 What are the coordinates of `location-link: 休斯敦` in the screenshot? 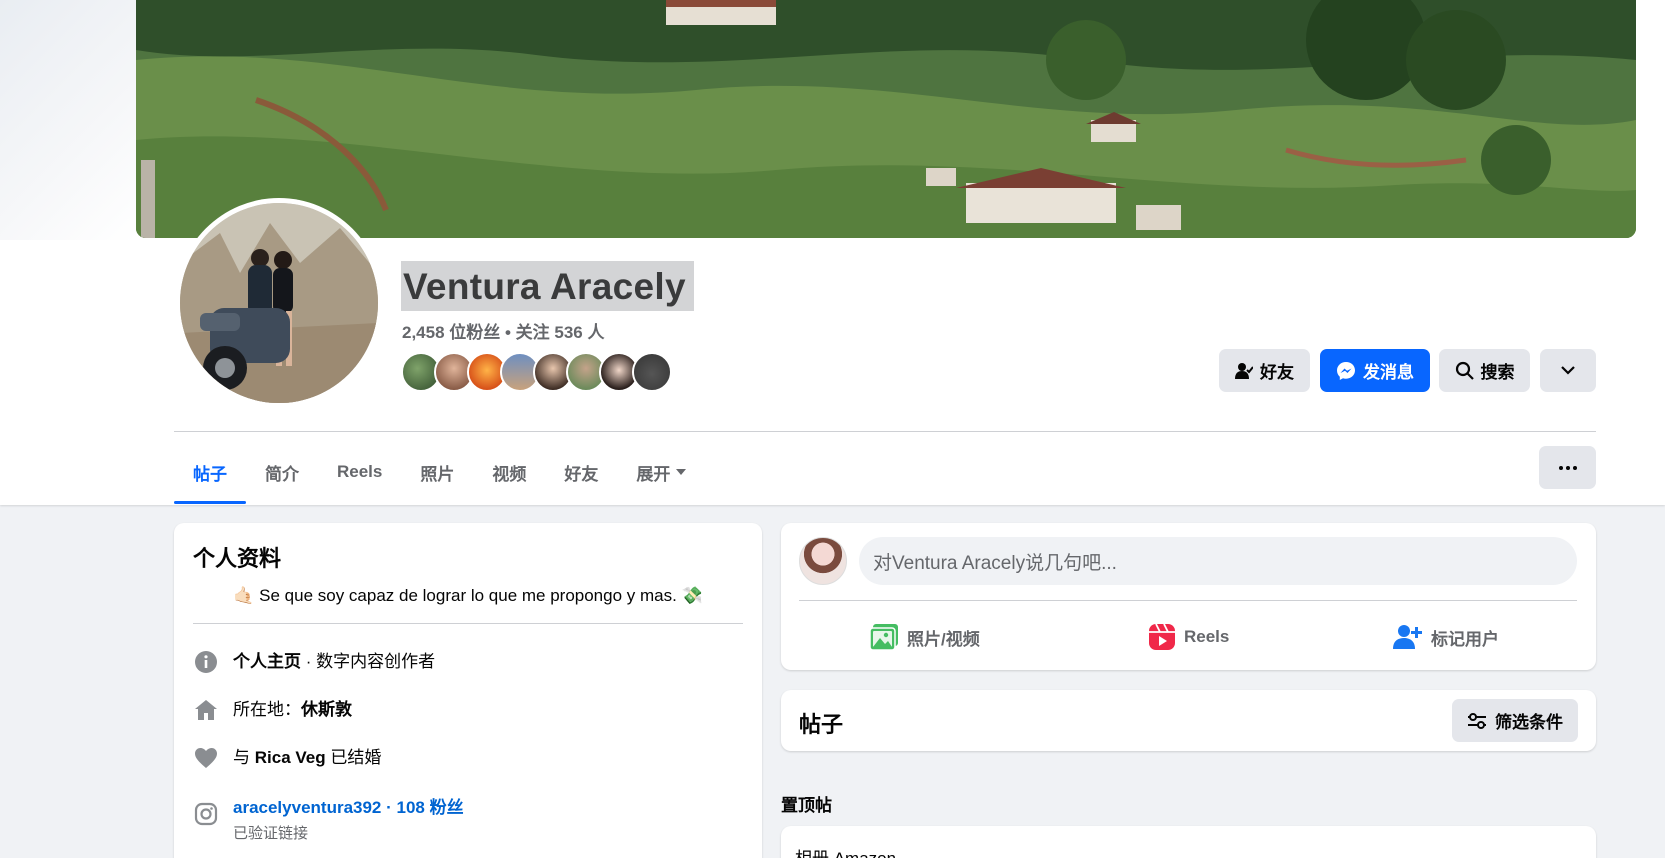 It's located at (326, 709).